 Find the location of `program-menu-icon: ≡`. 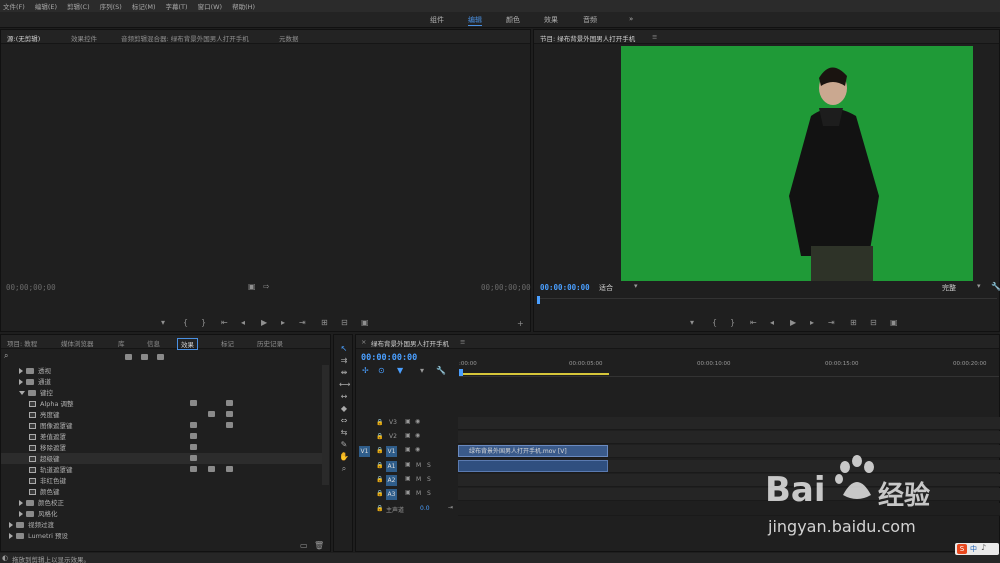

program-menu-icon: ≡ is located at coordinates (654, 37).